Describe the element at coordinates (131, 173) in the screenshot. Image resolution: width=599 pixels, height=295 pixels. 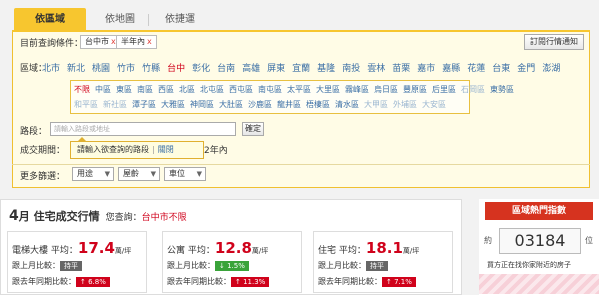
I see `select-age-value: 屋齡` at that location.